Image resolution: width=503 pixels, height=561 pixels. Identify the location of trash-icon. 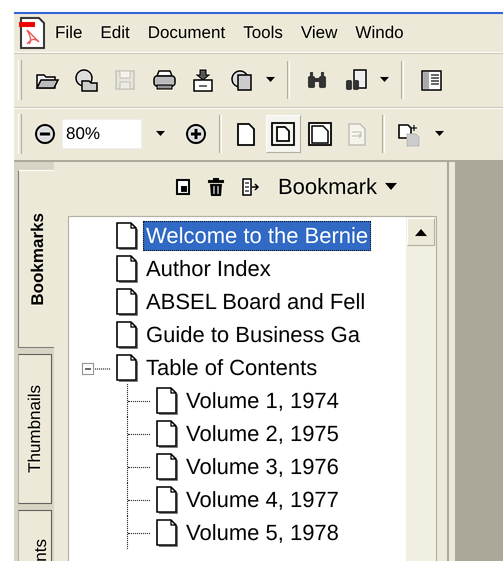
(216, 187).